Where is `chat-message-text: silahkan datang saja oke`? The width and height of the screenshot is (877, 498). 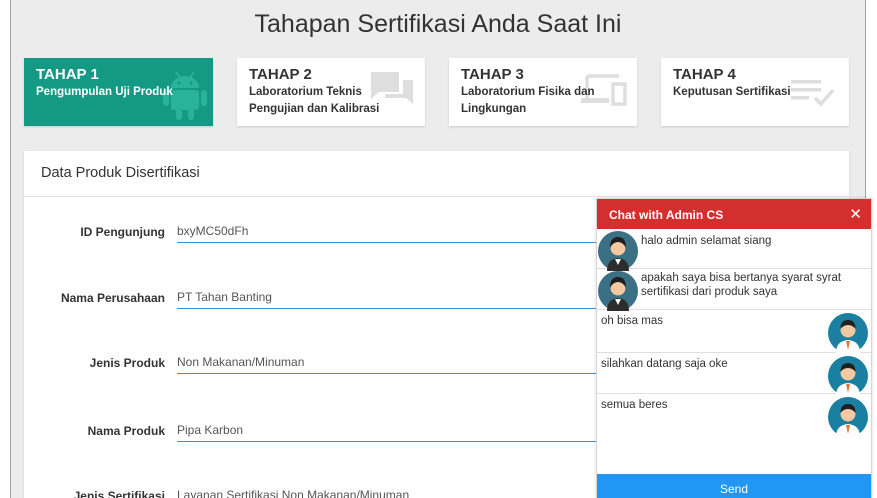 chat-message-text: silahkan datang saja oke is located at coordinates (664, 364).